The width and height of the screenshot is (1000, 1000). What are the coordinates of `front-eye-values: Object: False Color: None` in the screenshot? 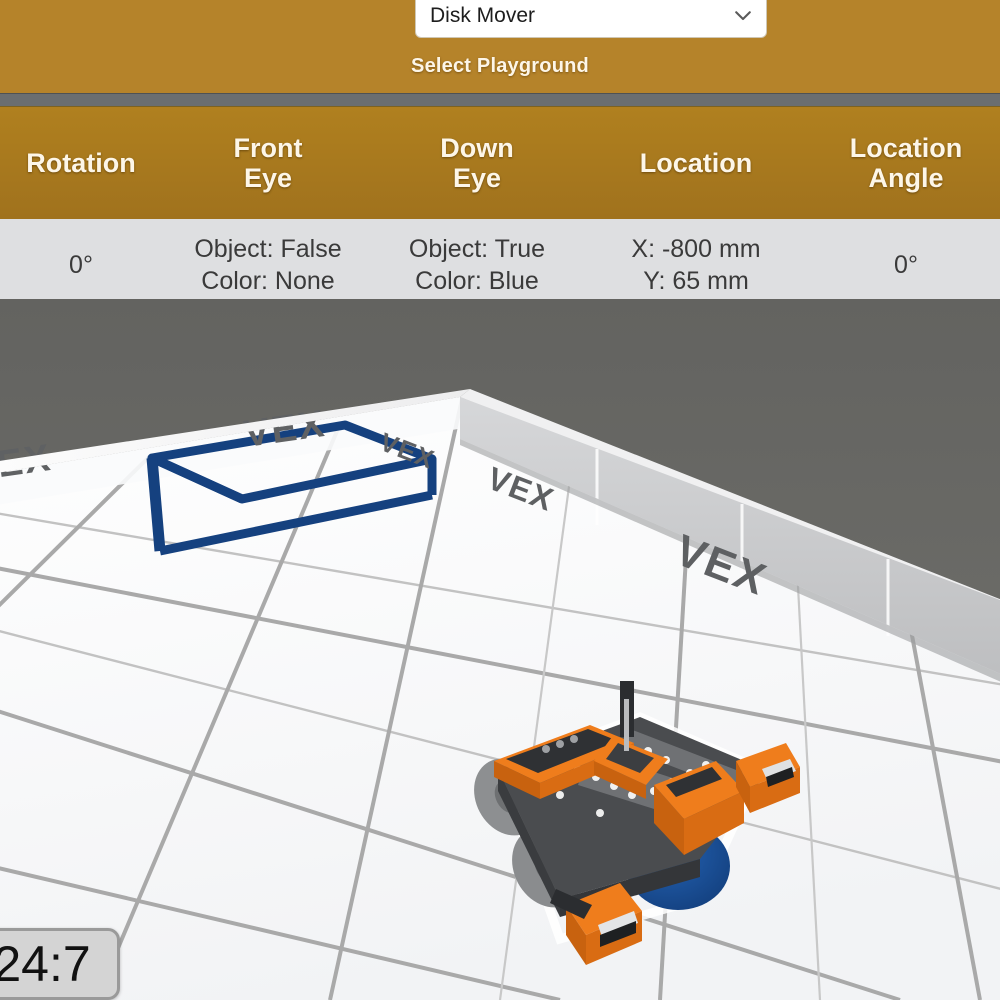 It's located at (267, 265).